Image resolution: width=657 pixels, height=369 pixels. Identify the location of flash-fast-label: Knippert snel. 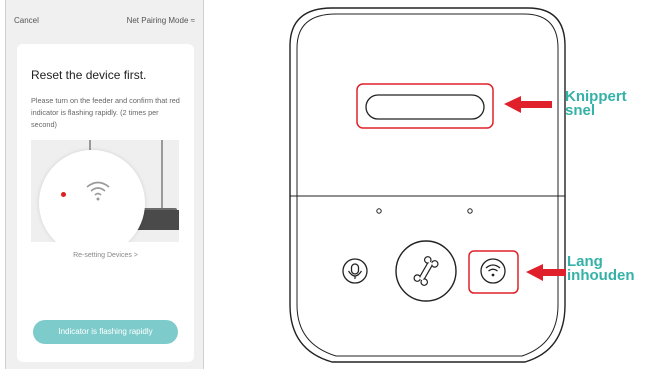
(596, 103).